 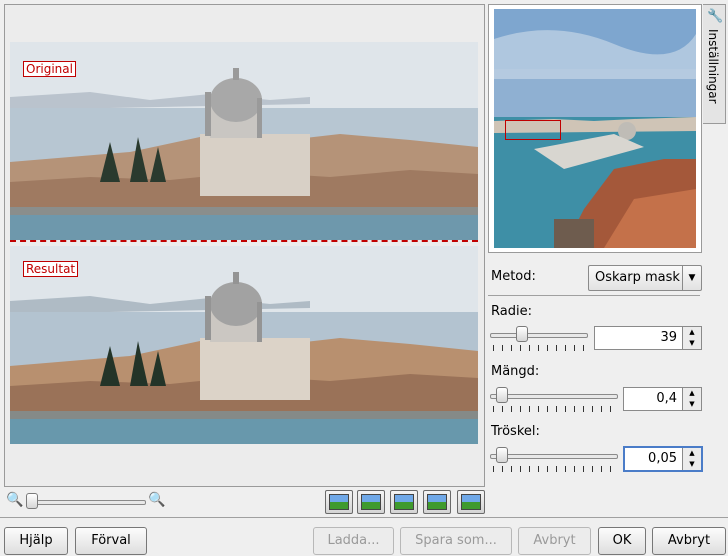 I want to click on navigator-thumbnail-frame, so click(x=595, y=128).